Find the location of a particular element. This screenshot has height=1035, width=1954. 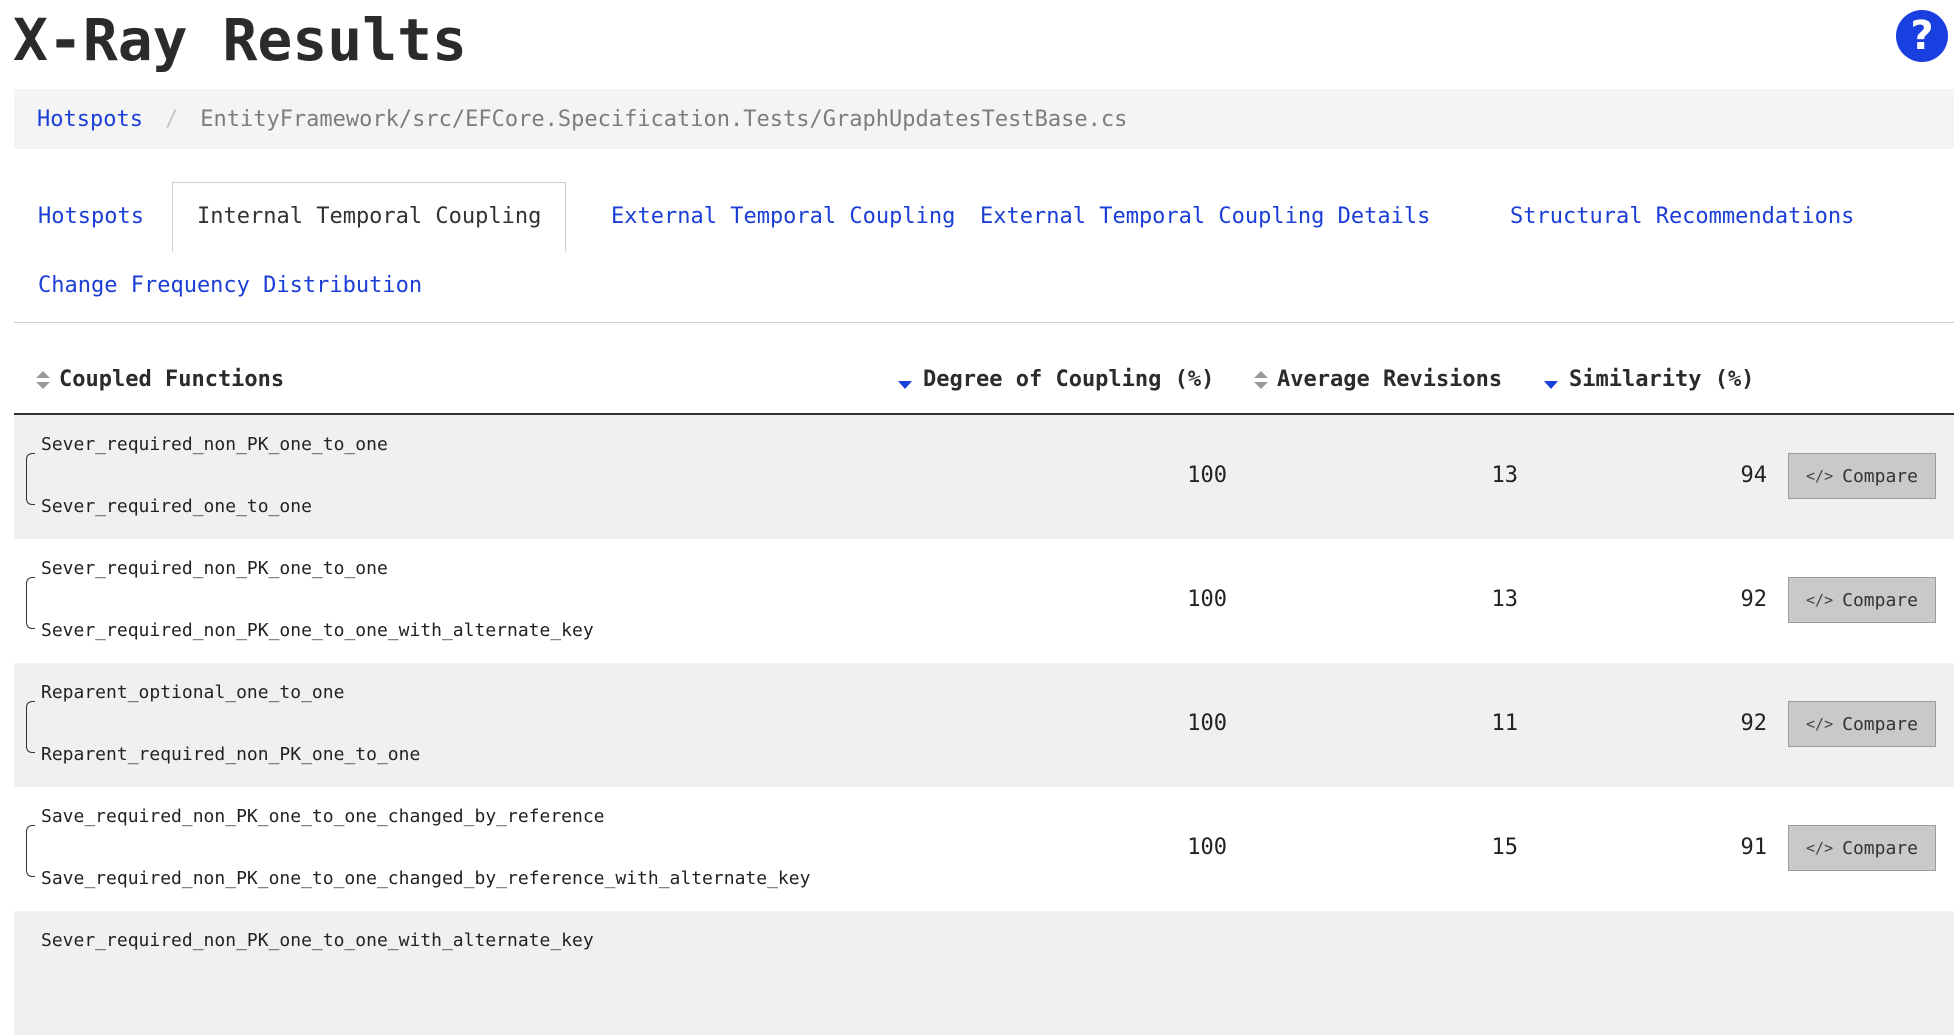

function-name: Sever_required_one_to_one is located at coordinates (176, 506).